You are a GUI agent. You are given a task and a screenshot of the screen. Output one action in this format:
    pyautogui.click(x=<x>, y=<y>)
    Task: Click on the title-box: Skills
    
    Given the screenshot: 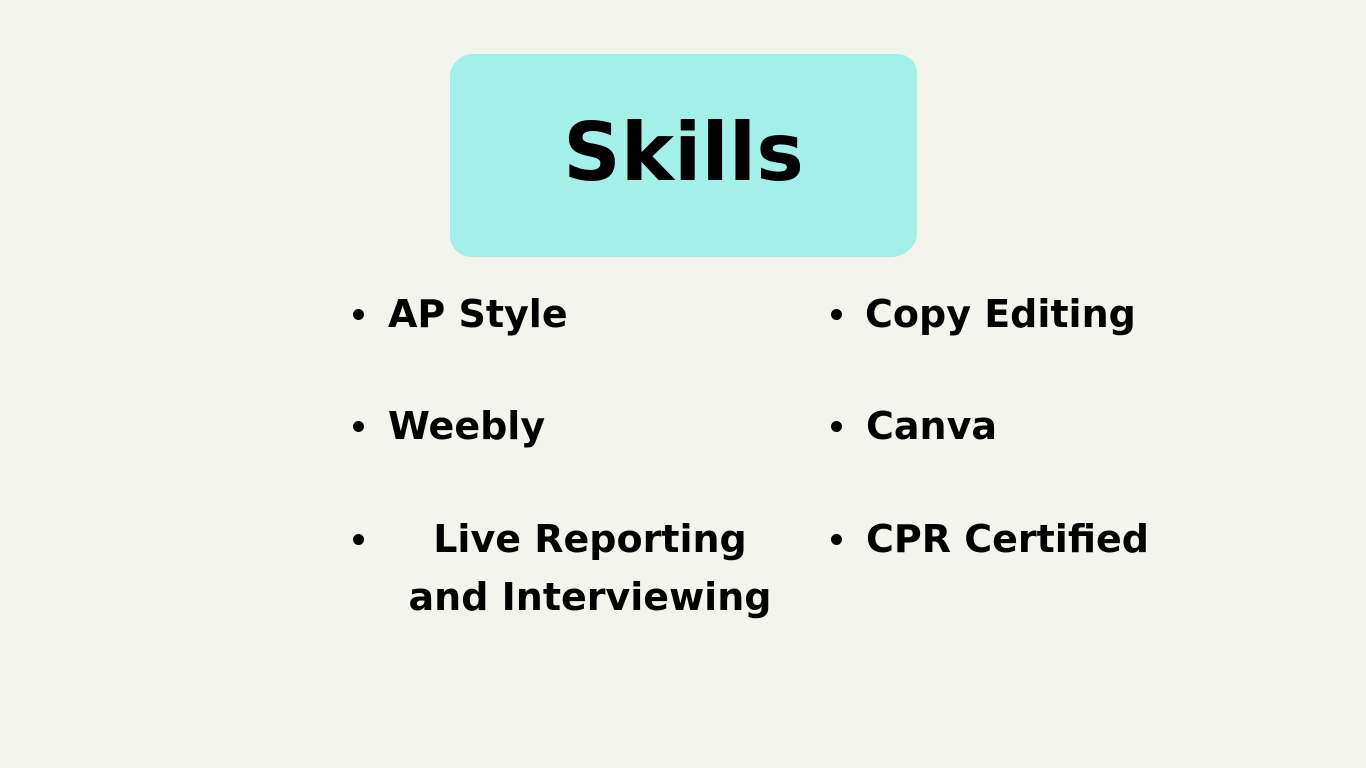 What is the action you would take?
    pyautogui.click(x=683, y=155)
    